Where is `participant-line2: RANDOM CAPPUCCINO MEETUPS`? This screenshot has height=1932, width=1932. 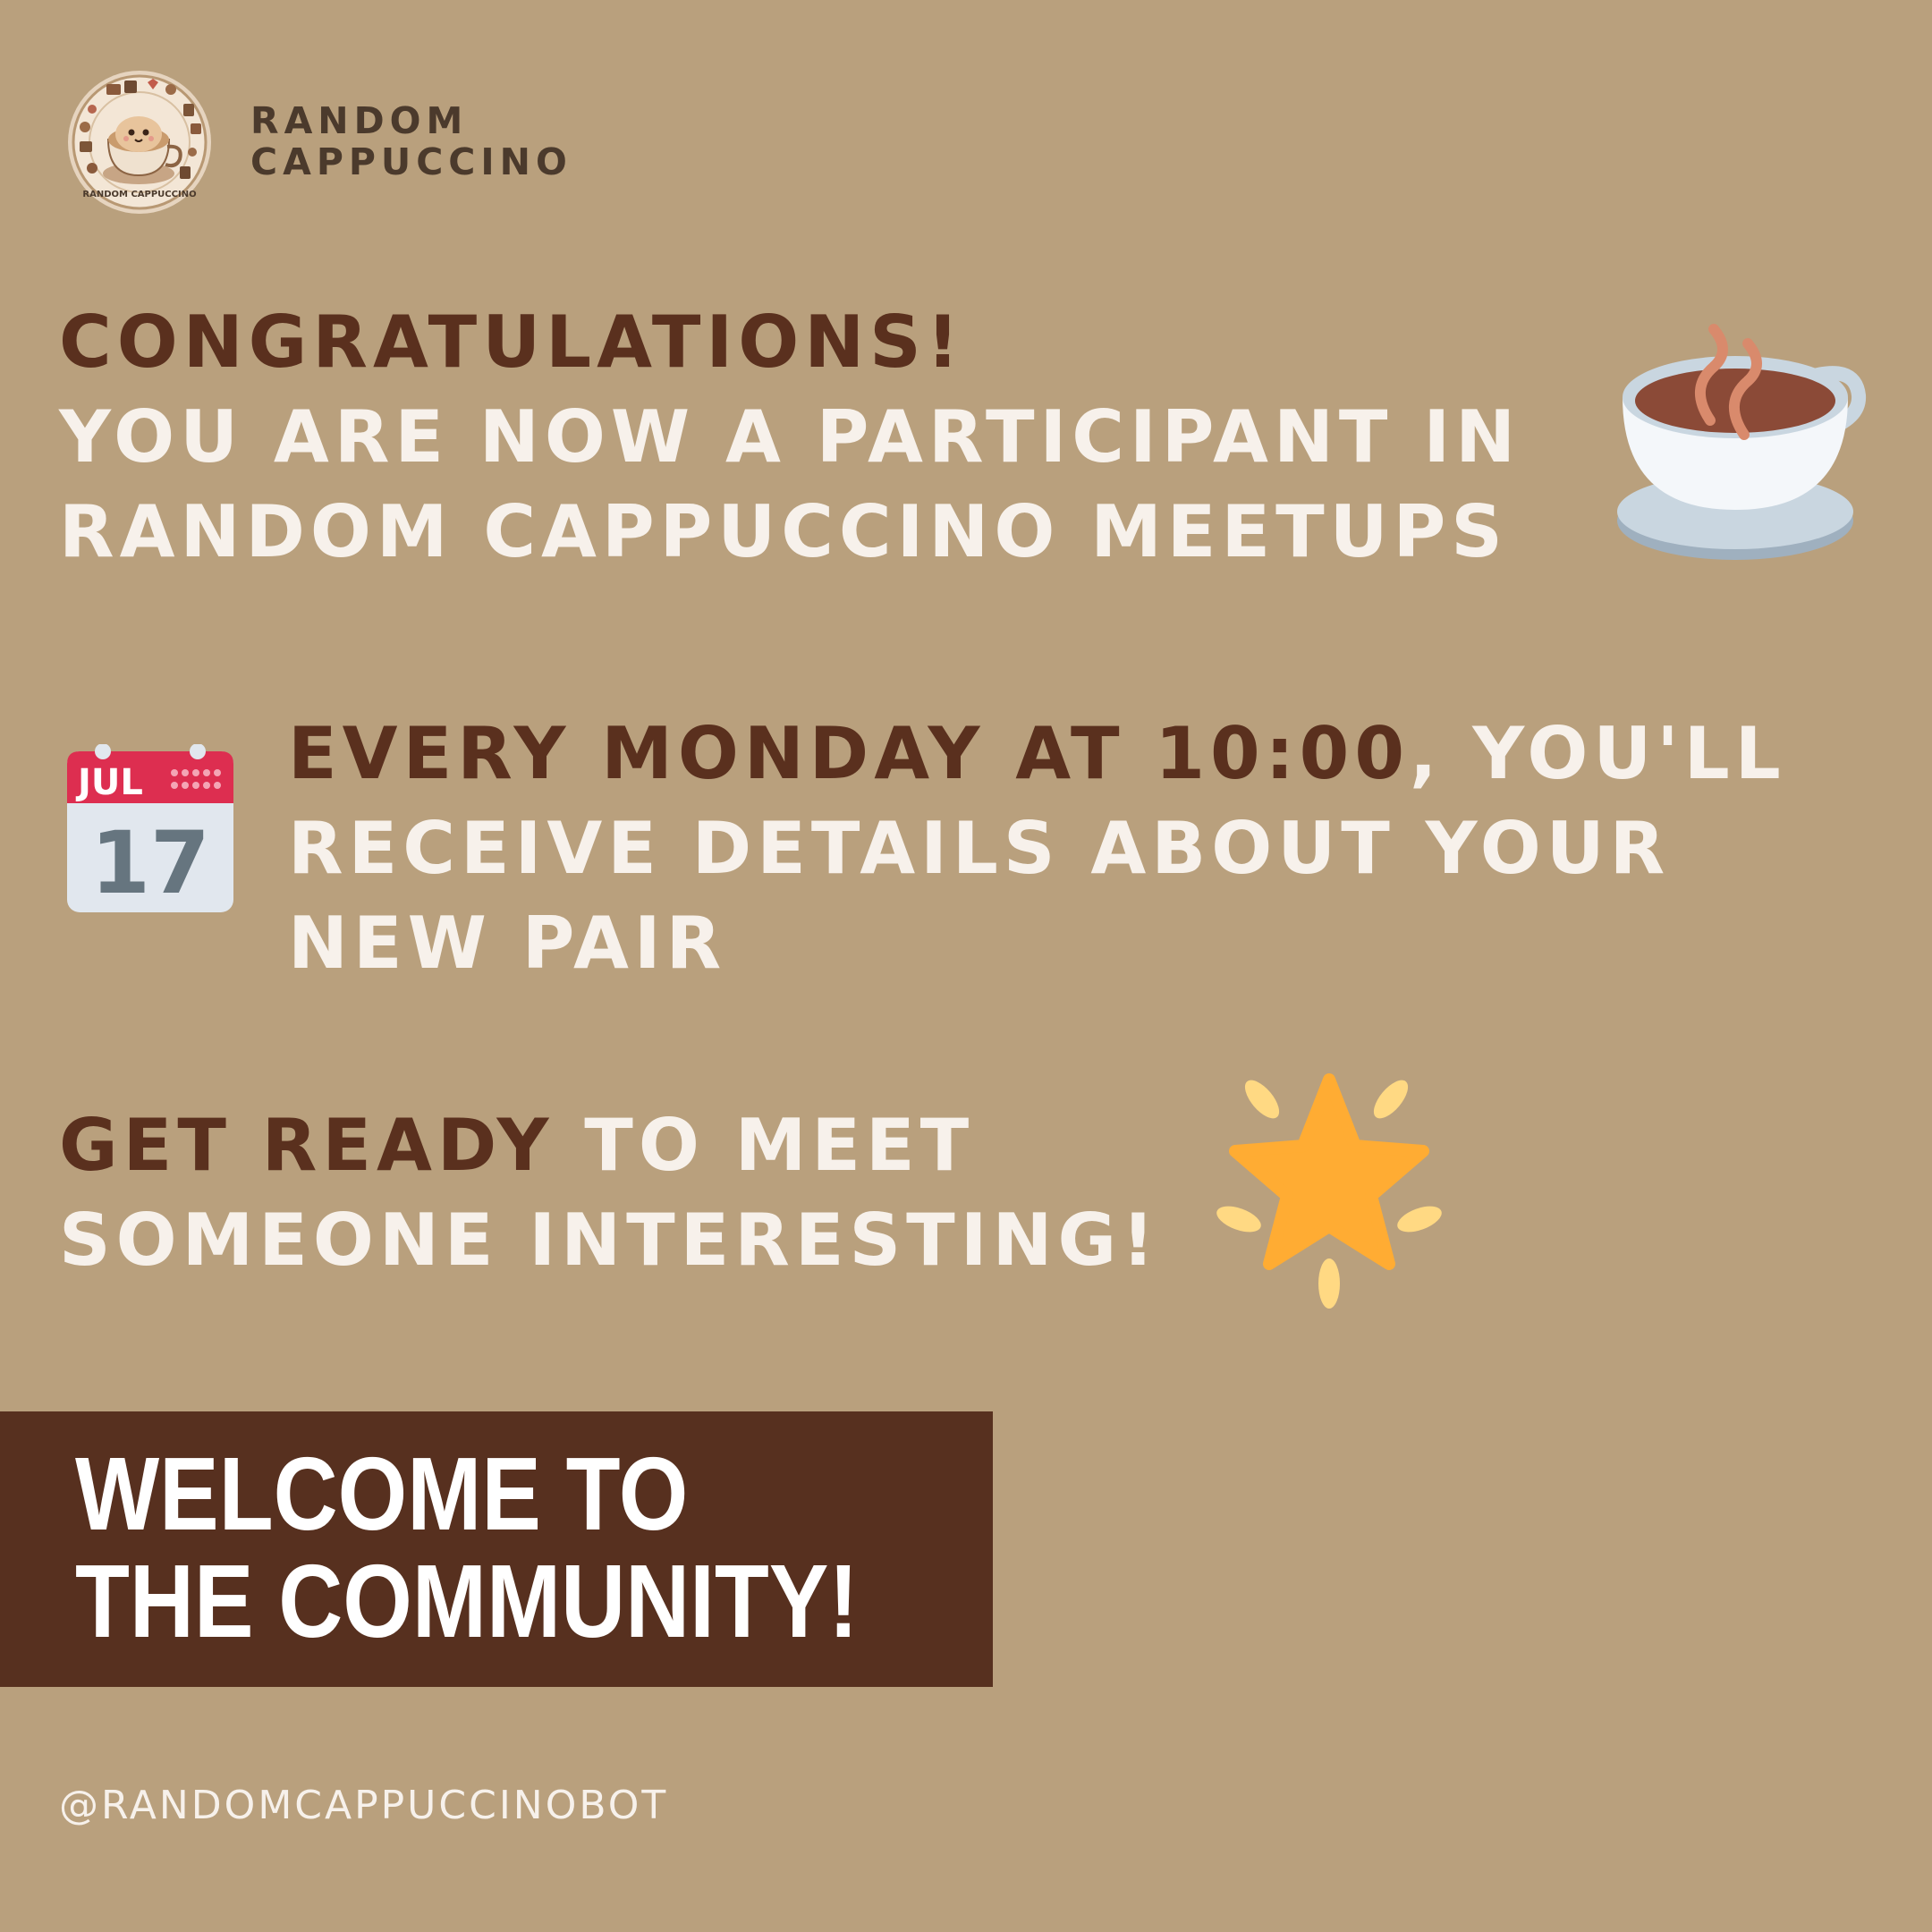
participant-line2: RANDOM CAPPUCCINO MEETUPS is located at coordinates (783, 531).